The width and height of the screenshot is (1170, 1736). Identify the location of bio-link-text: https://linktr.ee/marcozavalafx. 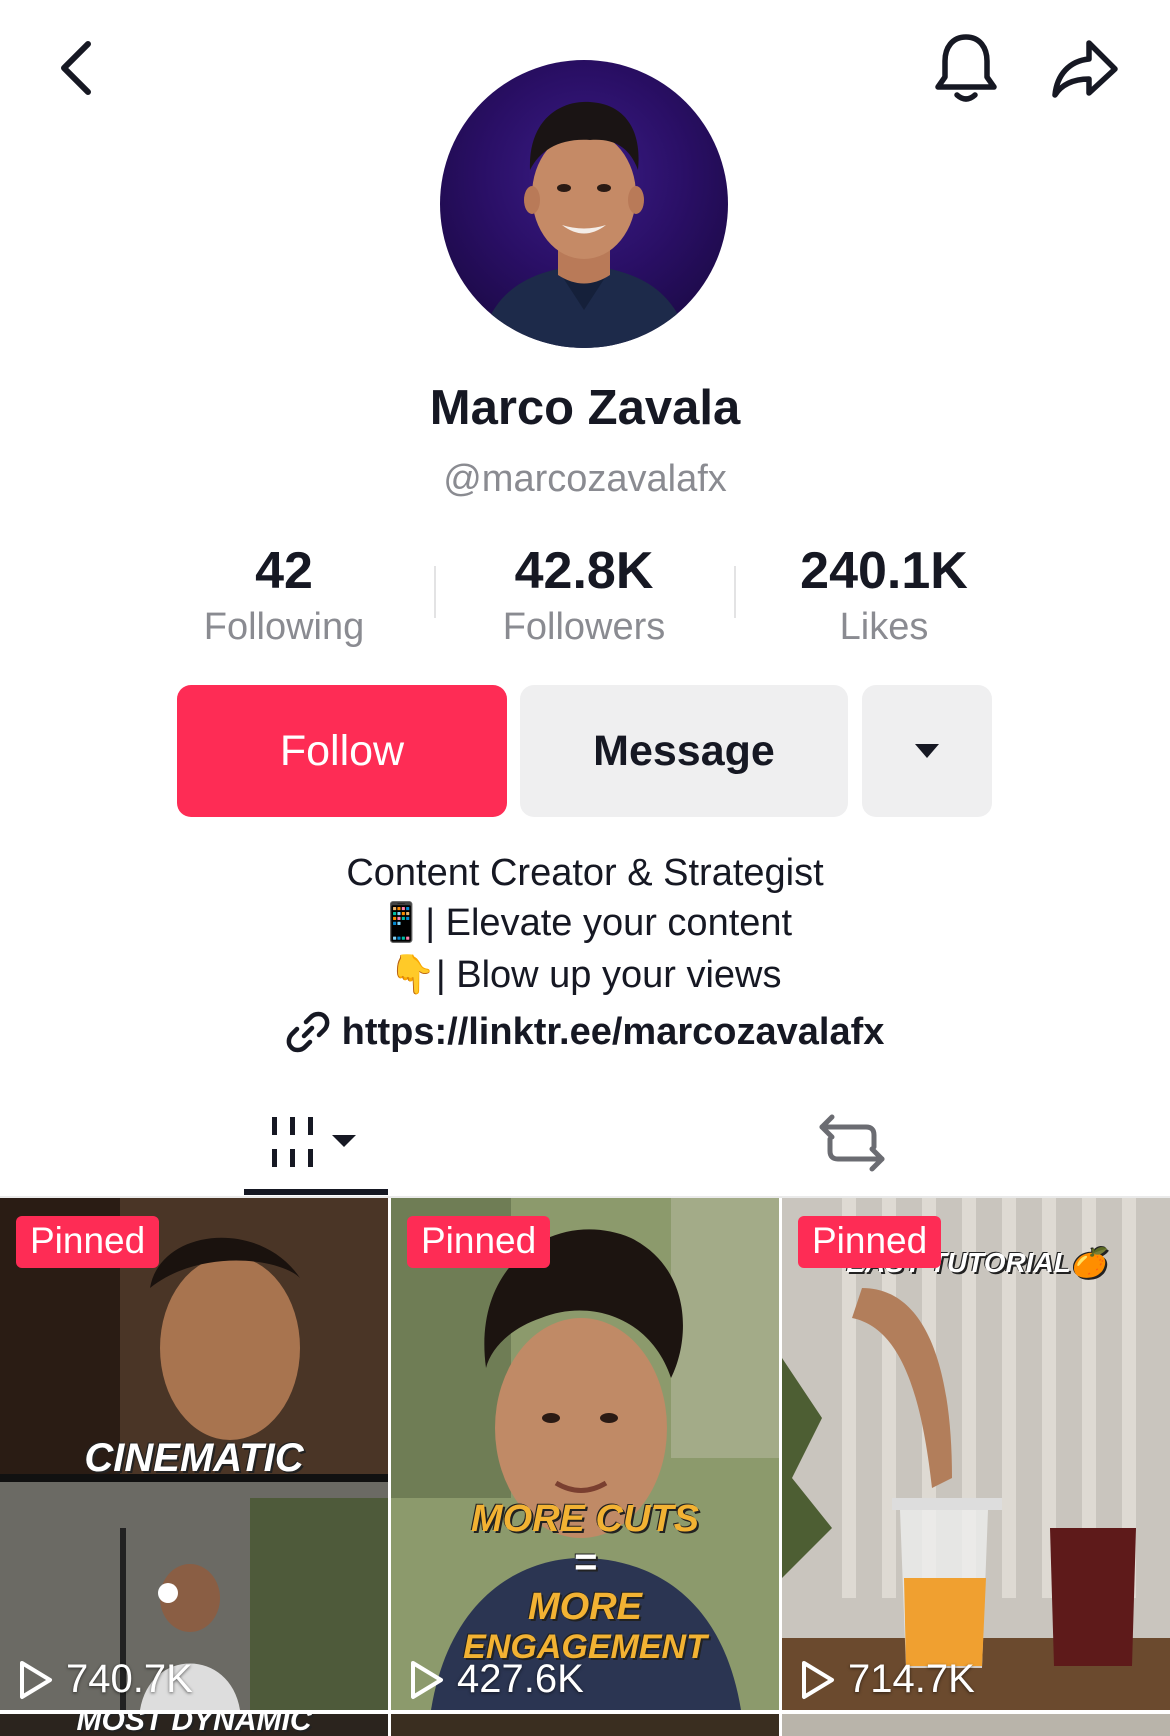
(613, 1031).